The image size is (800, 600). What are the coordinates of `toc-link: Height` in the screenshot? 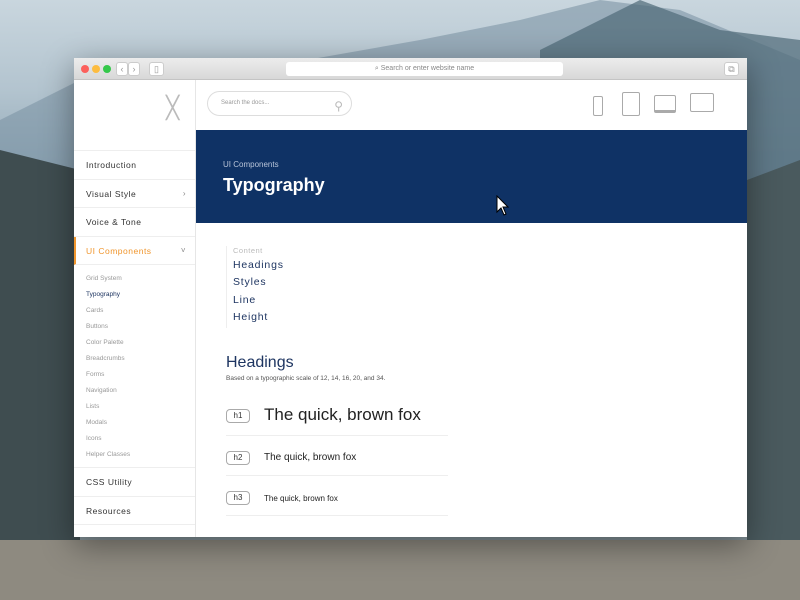 It's located at (258, 319).